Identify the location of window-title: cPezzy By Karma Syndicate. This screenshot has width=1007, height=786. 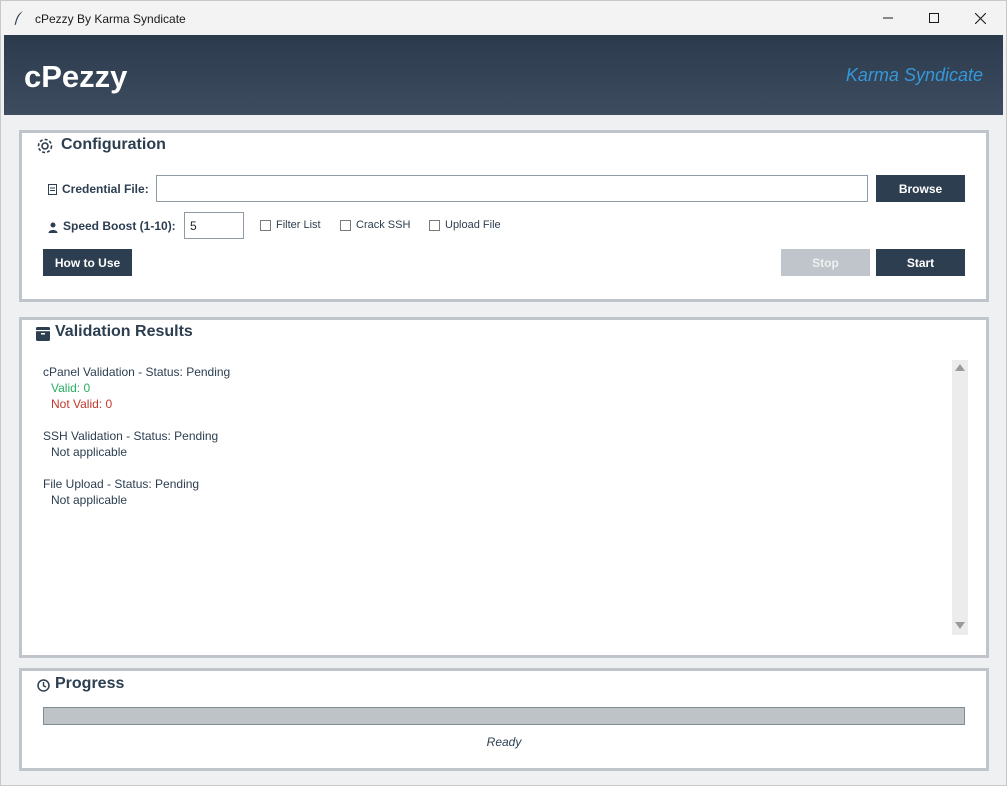
(110, 19).